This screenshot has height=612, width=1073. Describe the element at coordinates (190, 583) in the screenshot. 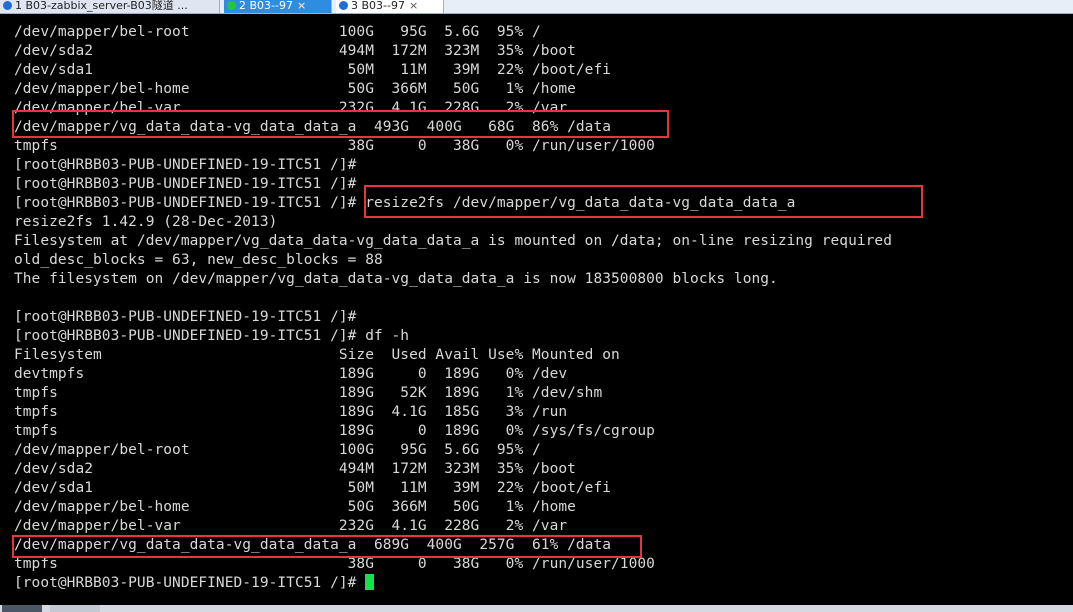

I see `terminal-prompt: [root@HRBB03-PUB-UNDEFINED-19-ITC51 /]#` at that location.